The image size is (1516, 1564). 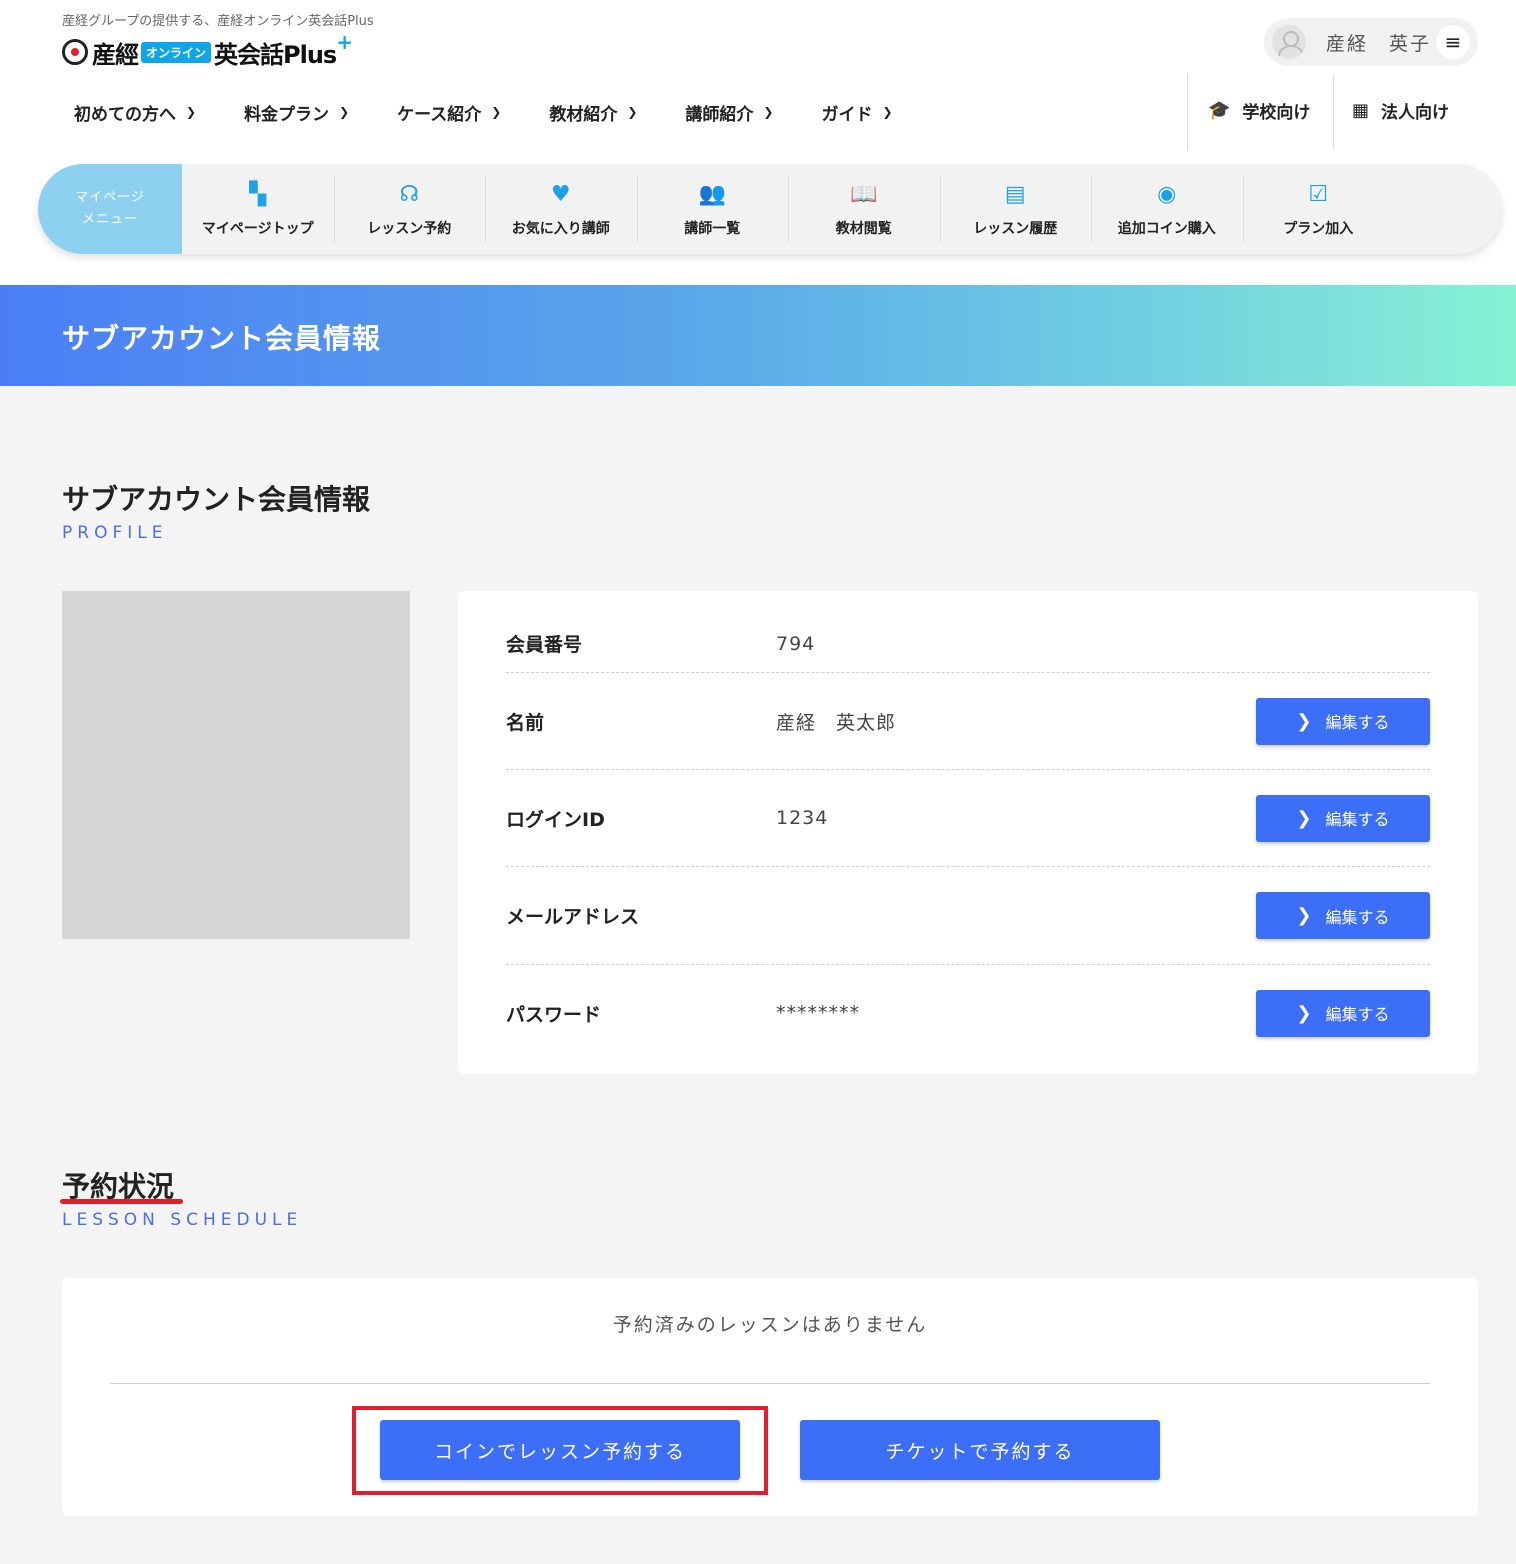 What do you see at coordinates (216, 499) in the screenshot?
I see `profile-title: サブアカウント会員情報` at bounding box center [216, 499].